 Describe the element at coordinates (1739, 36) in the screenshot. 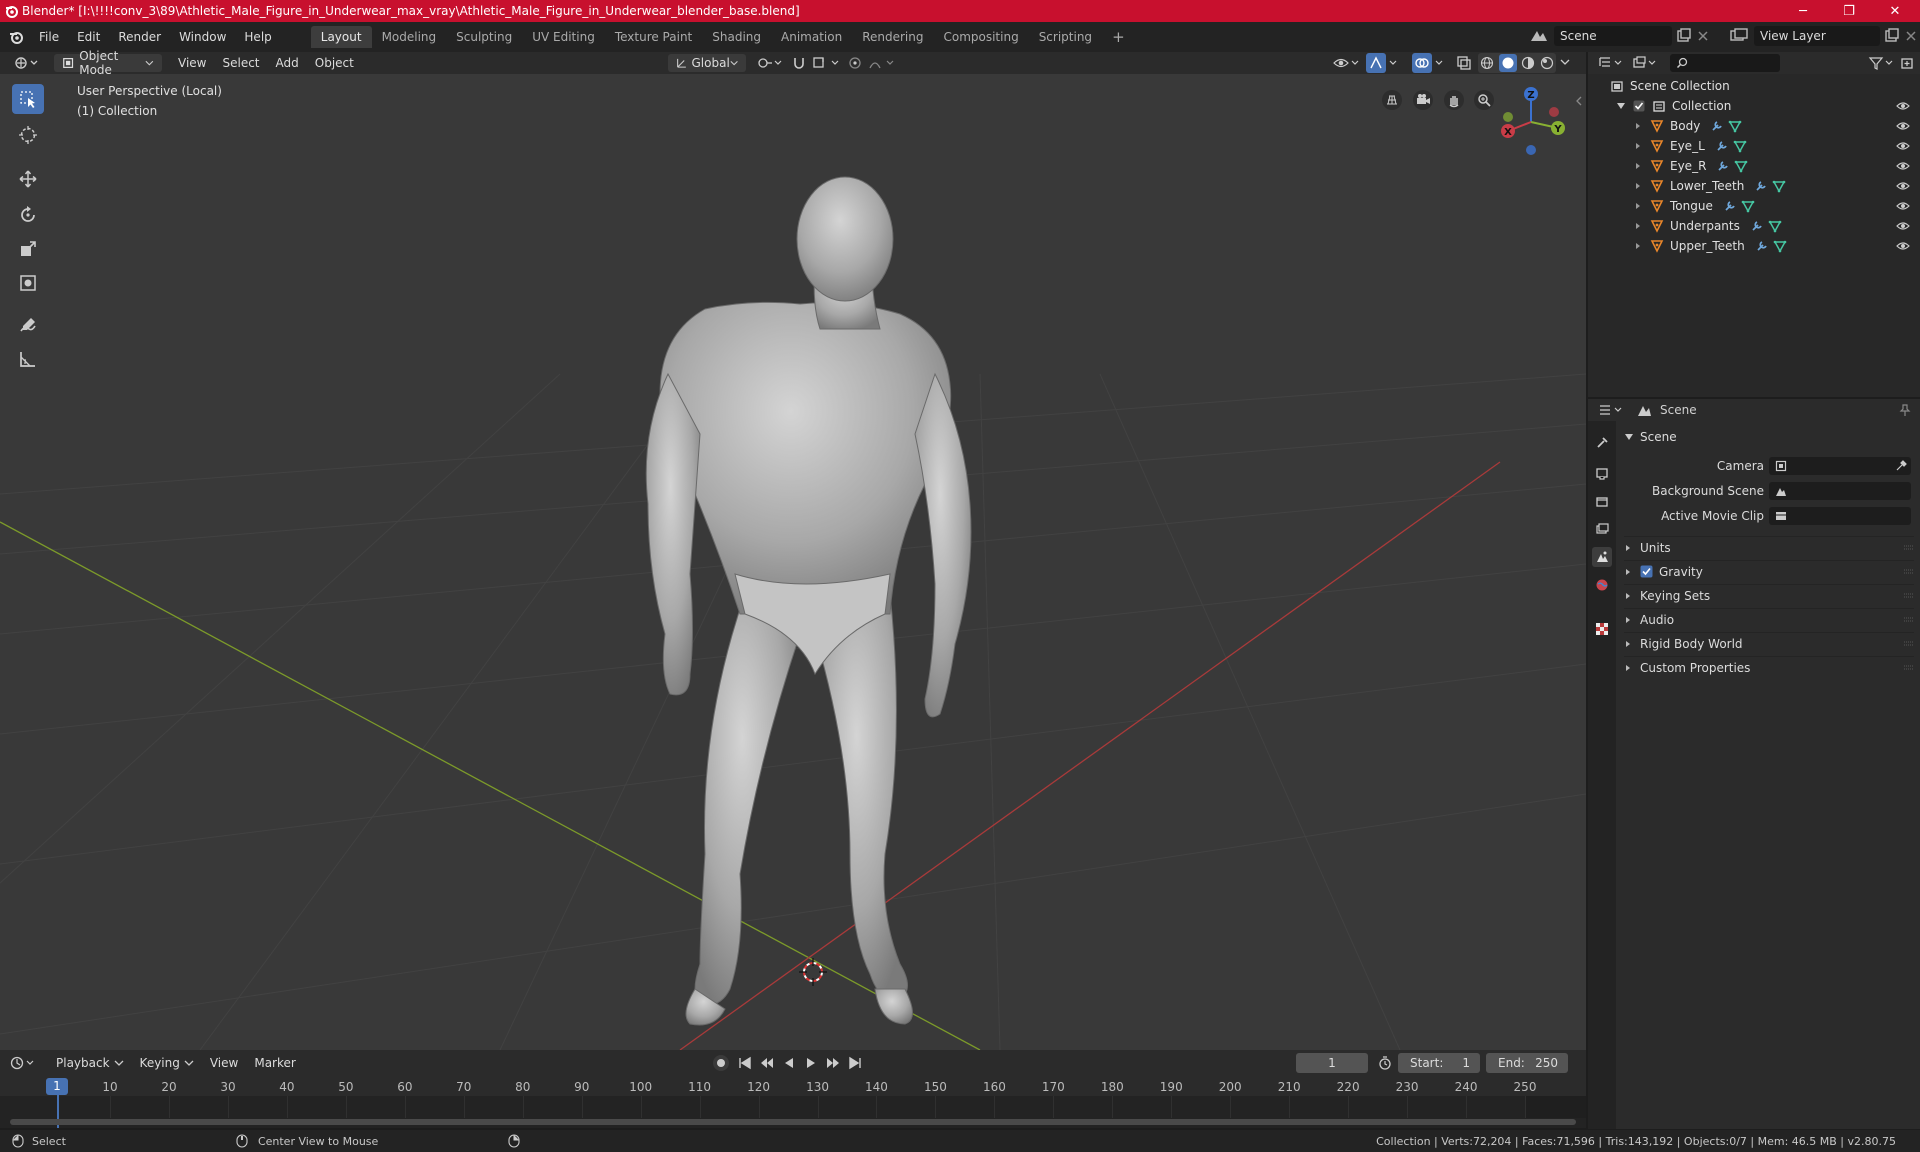

I see `view-layer-icon` at that location.